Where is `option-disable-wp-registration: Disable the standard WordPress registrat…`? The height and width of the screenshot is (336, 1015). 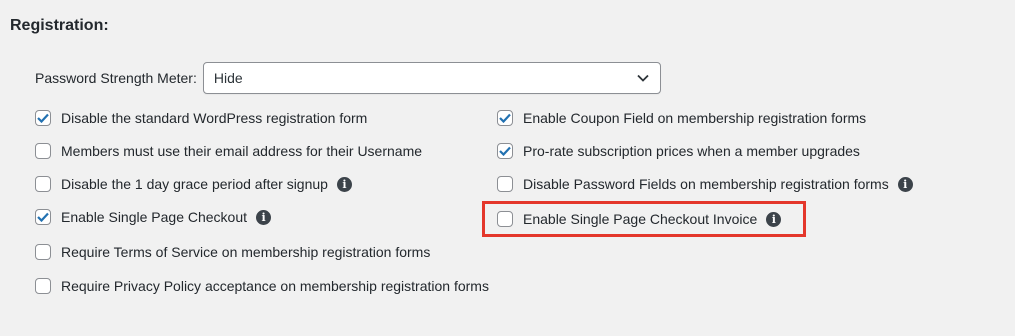
option-disable-wp-registration: Disable the standard WordPress registrat… is located at coordinates (201, 118).